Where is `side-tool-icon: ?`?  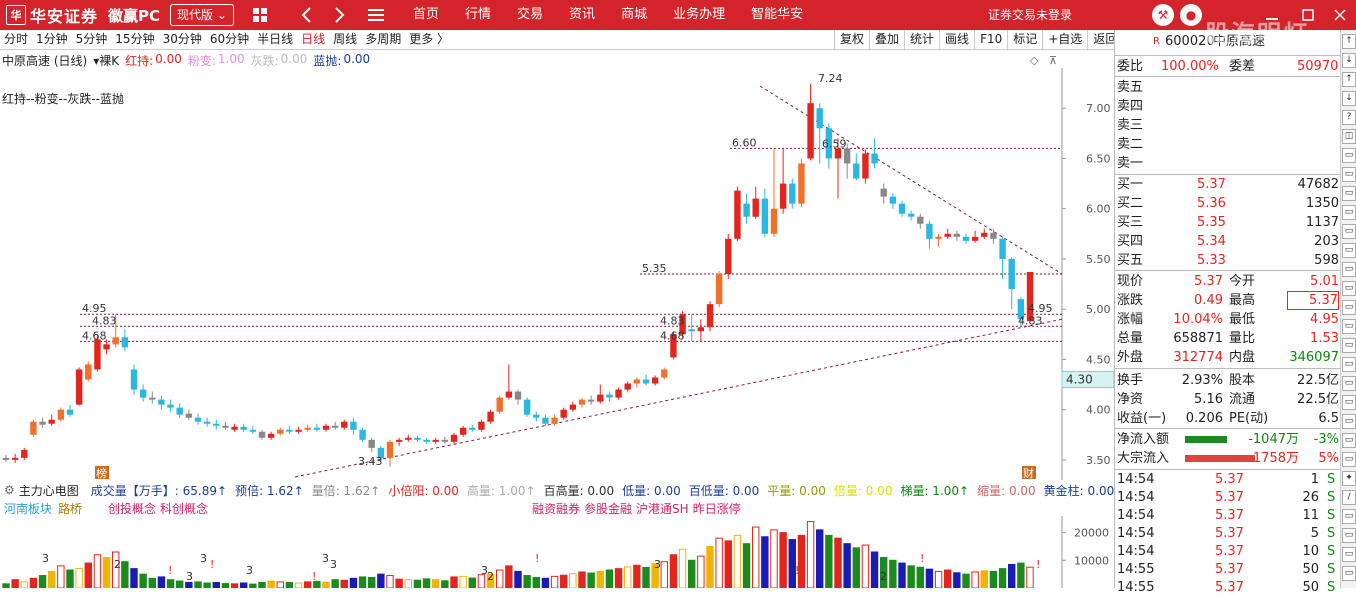 side-tool-icon: ? is located at coordinates (1349, 117).